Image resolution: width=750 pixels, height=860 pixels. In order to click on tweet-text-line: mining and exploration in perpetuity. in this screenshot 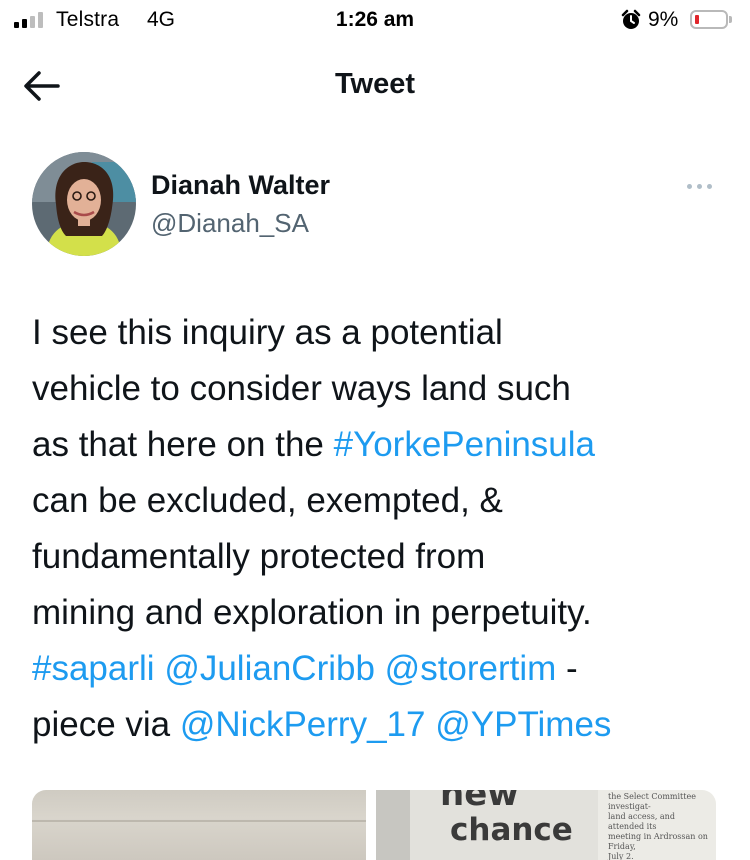, I will do `click(382, 613)`.